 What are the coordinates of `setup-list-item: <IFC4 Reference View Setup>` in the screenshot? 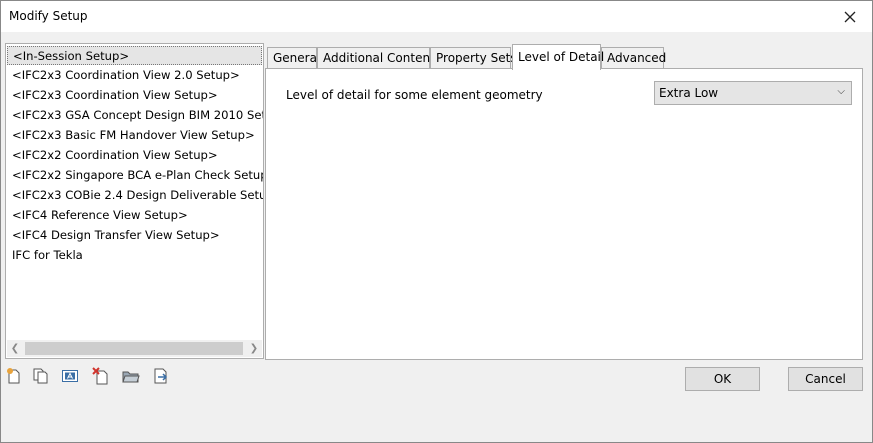 It's located at (134, 215).